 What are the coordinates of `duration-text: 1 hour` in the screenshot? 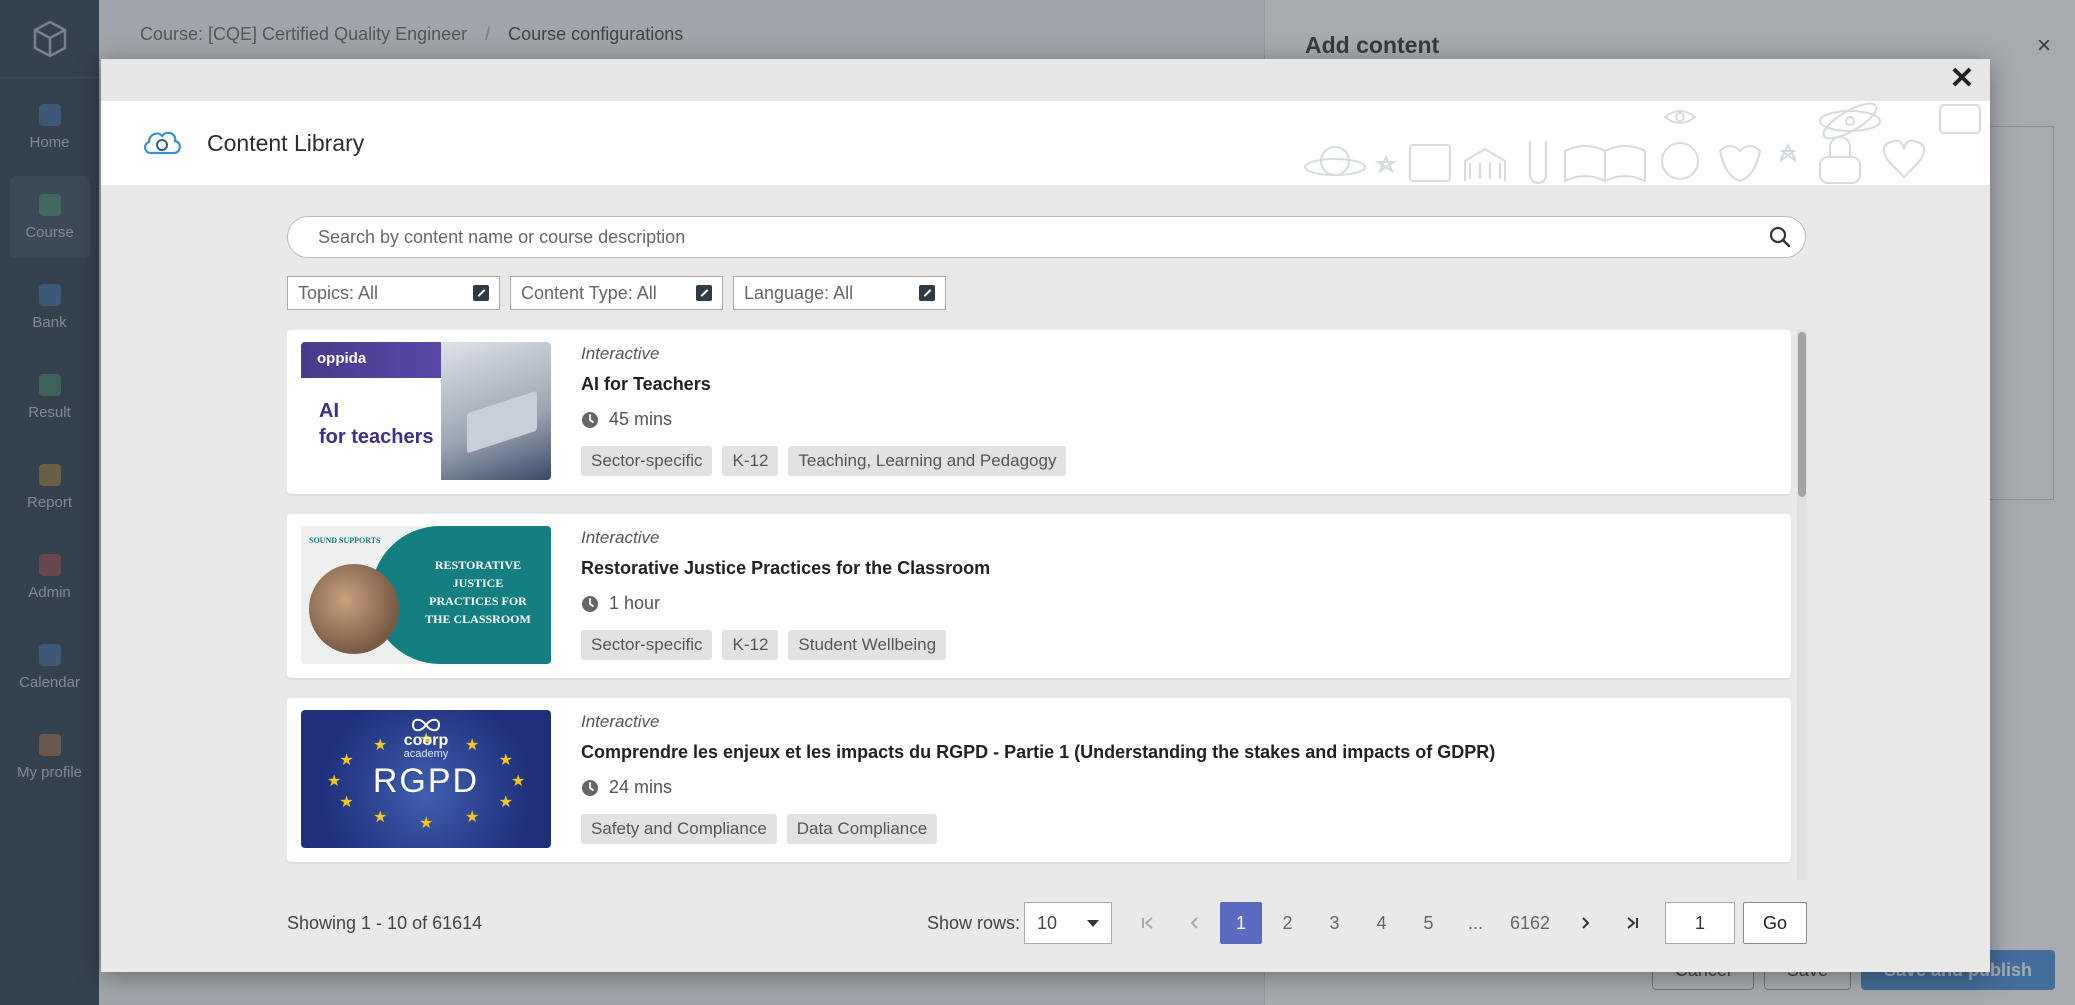 It's located at (635, 603).